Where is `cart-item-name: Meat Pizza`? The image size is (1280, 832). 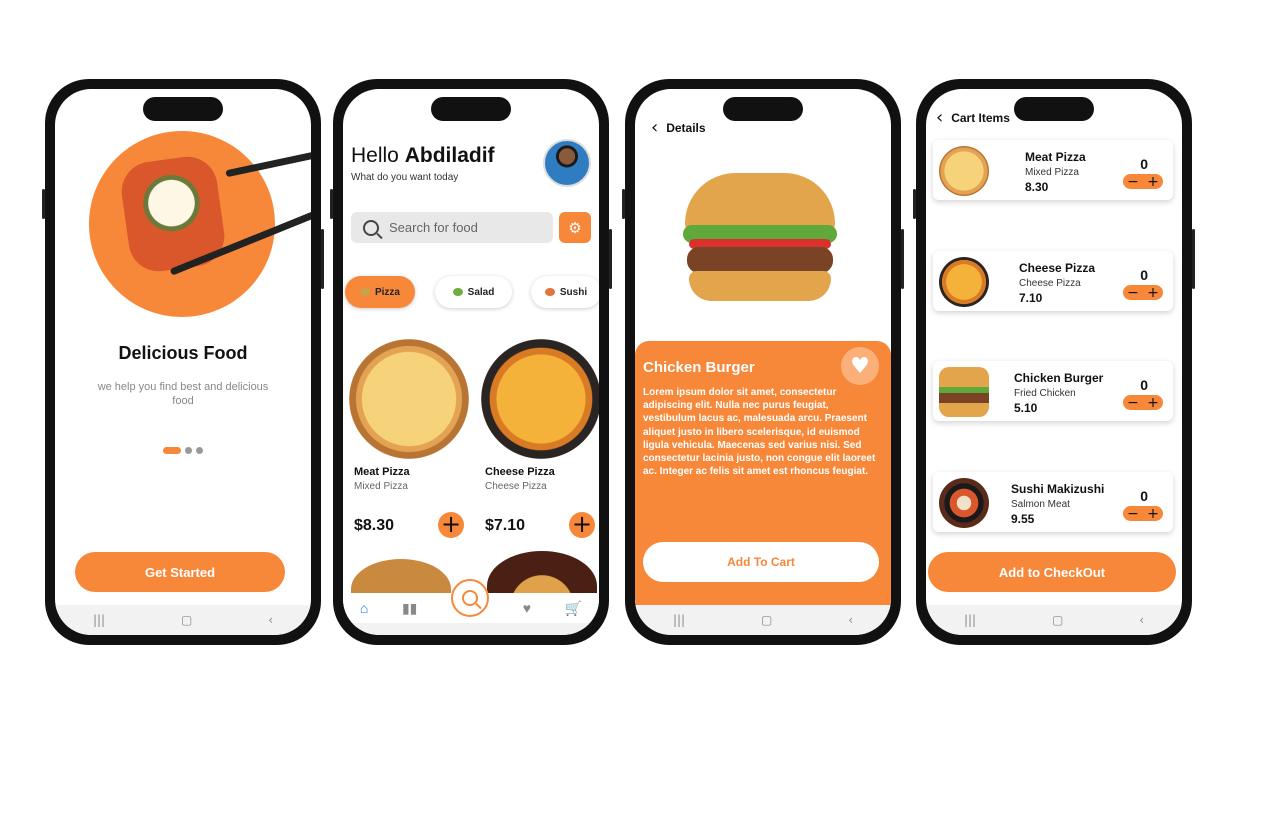
cart-item-name: Meat Pizza is located at coordinates (1055, 157).